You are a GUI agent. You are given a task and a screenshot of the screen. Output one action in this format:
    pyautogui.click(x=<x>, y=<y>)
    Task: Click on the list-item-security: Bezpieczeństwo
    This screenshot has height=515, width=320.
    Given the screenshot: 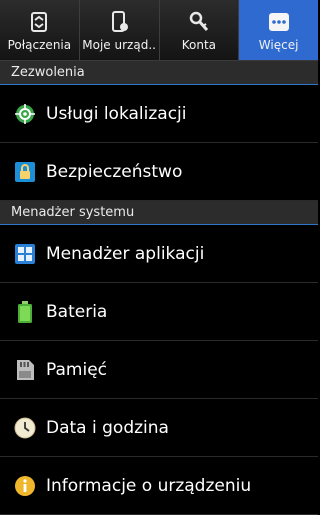 What is the action you would take?
    pyautogui.click(x=159, y=172)
    